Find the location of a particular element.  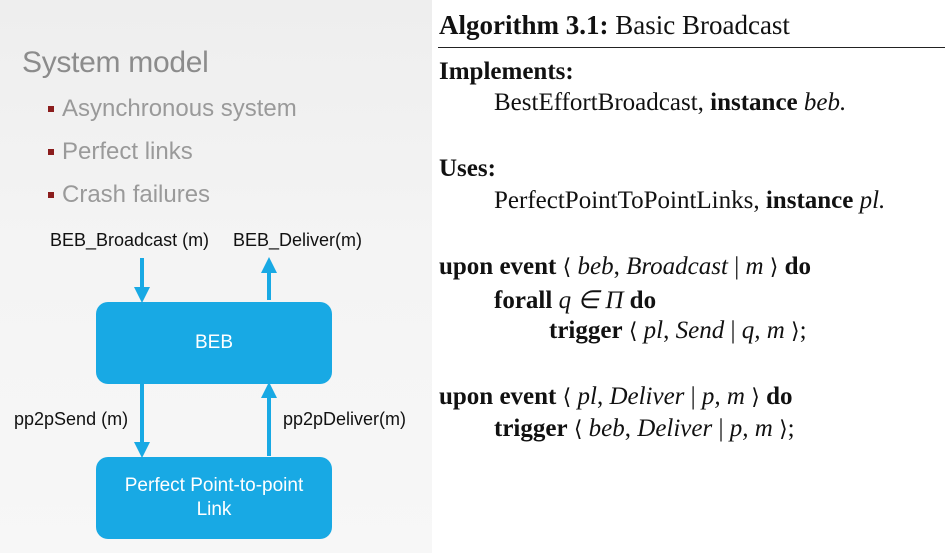

trigger-deliver-line: trigger ⟨ beb, Deliver | p, m ⟩; is located at coordinates (644, 428).